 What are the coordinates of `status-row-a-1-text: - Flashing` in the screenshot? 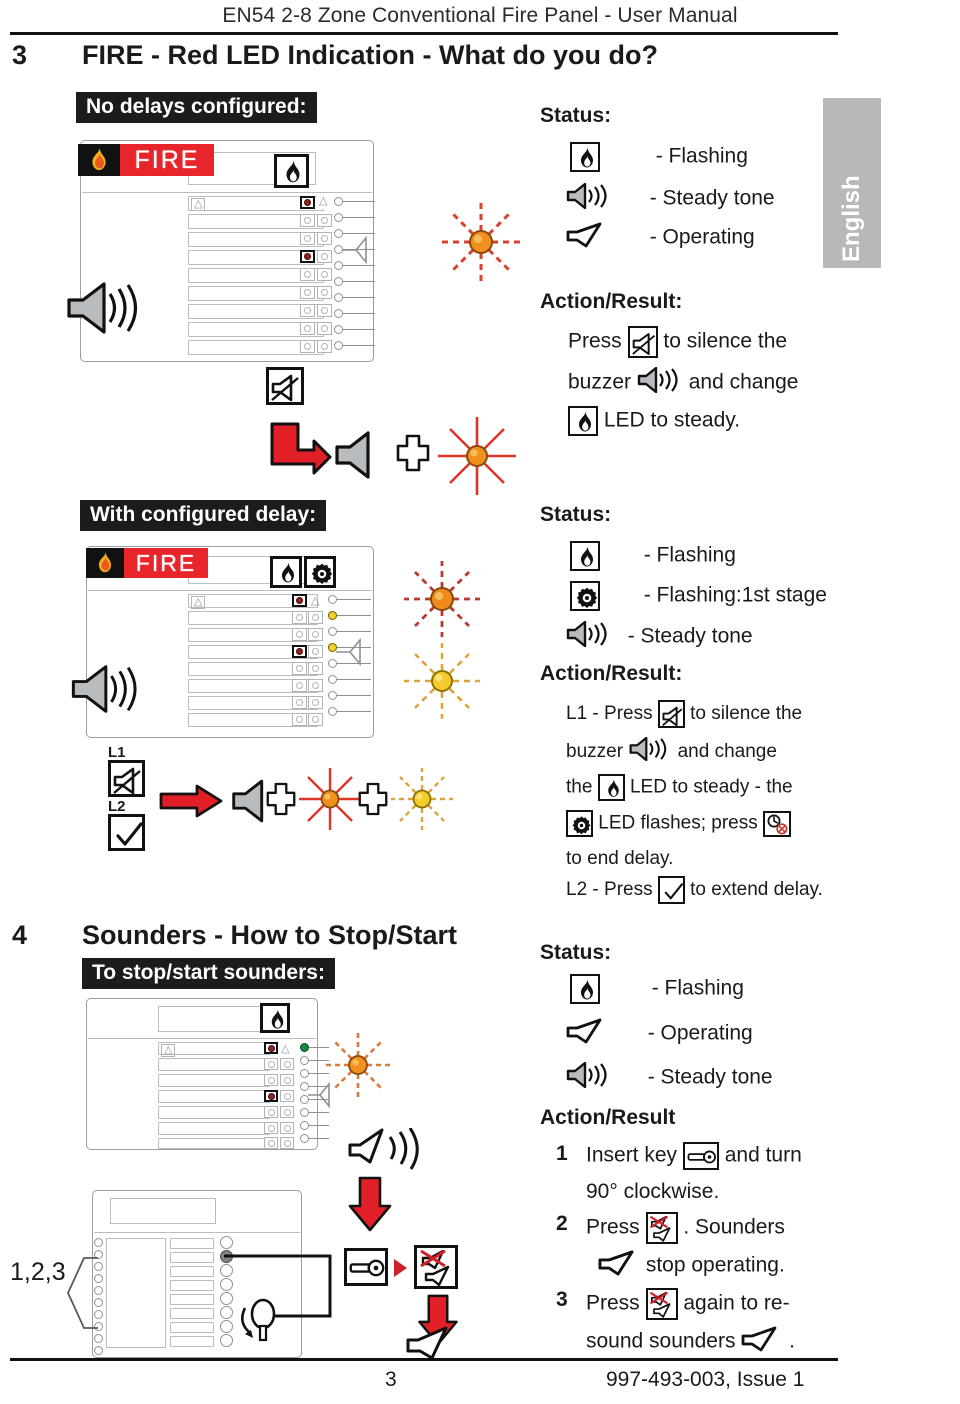 It's located at (701, 156).